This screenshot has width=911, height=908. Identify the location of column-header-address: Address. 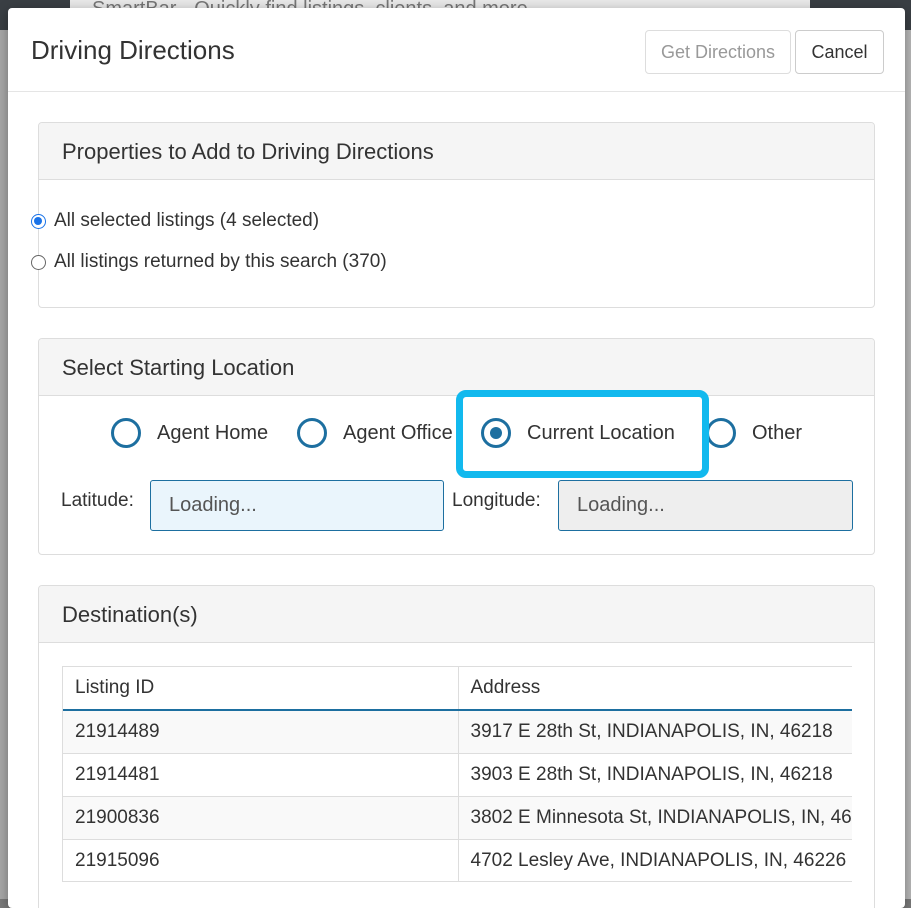
(655, 689).